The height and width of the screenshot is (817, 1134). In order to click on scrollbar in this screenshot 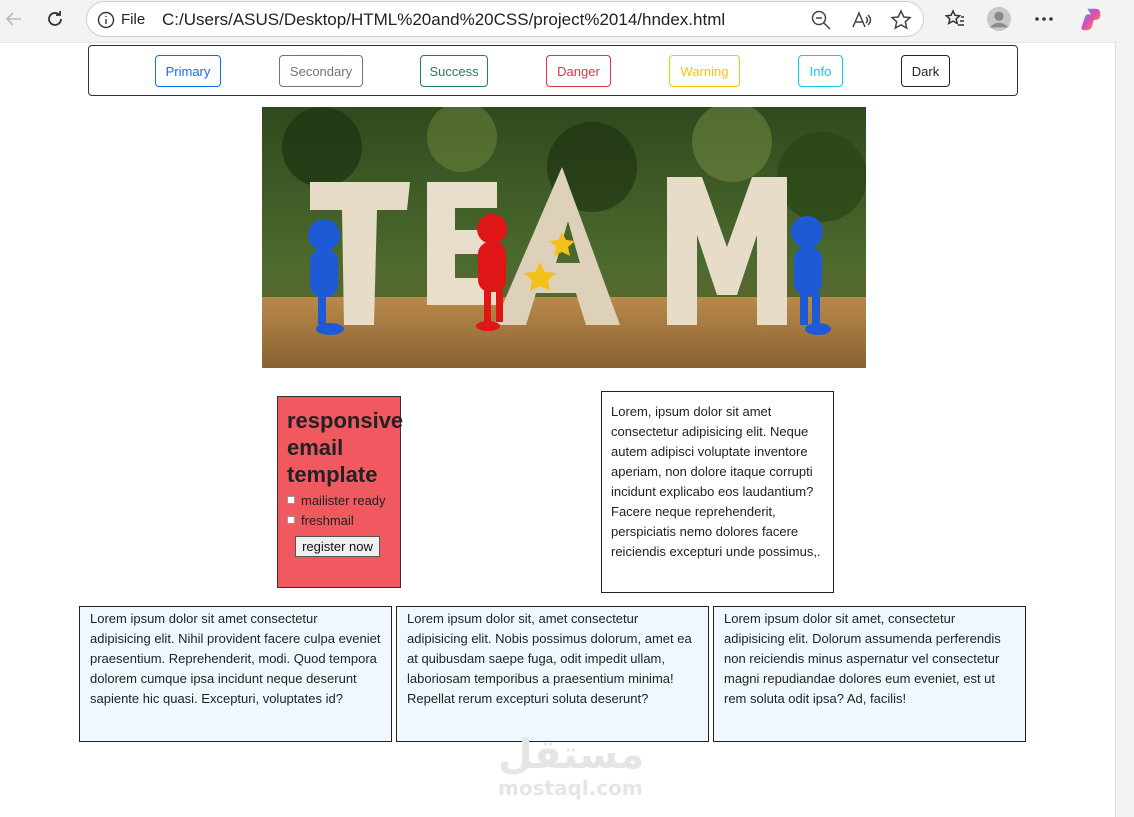, I will do `click(1125, 429)`.